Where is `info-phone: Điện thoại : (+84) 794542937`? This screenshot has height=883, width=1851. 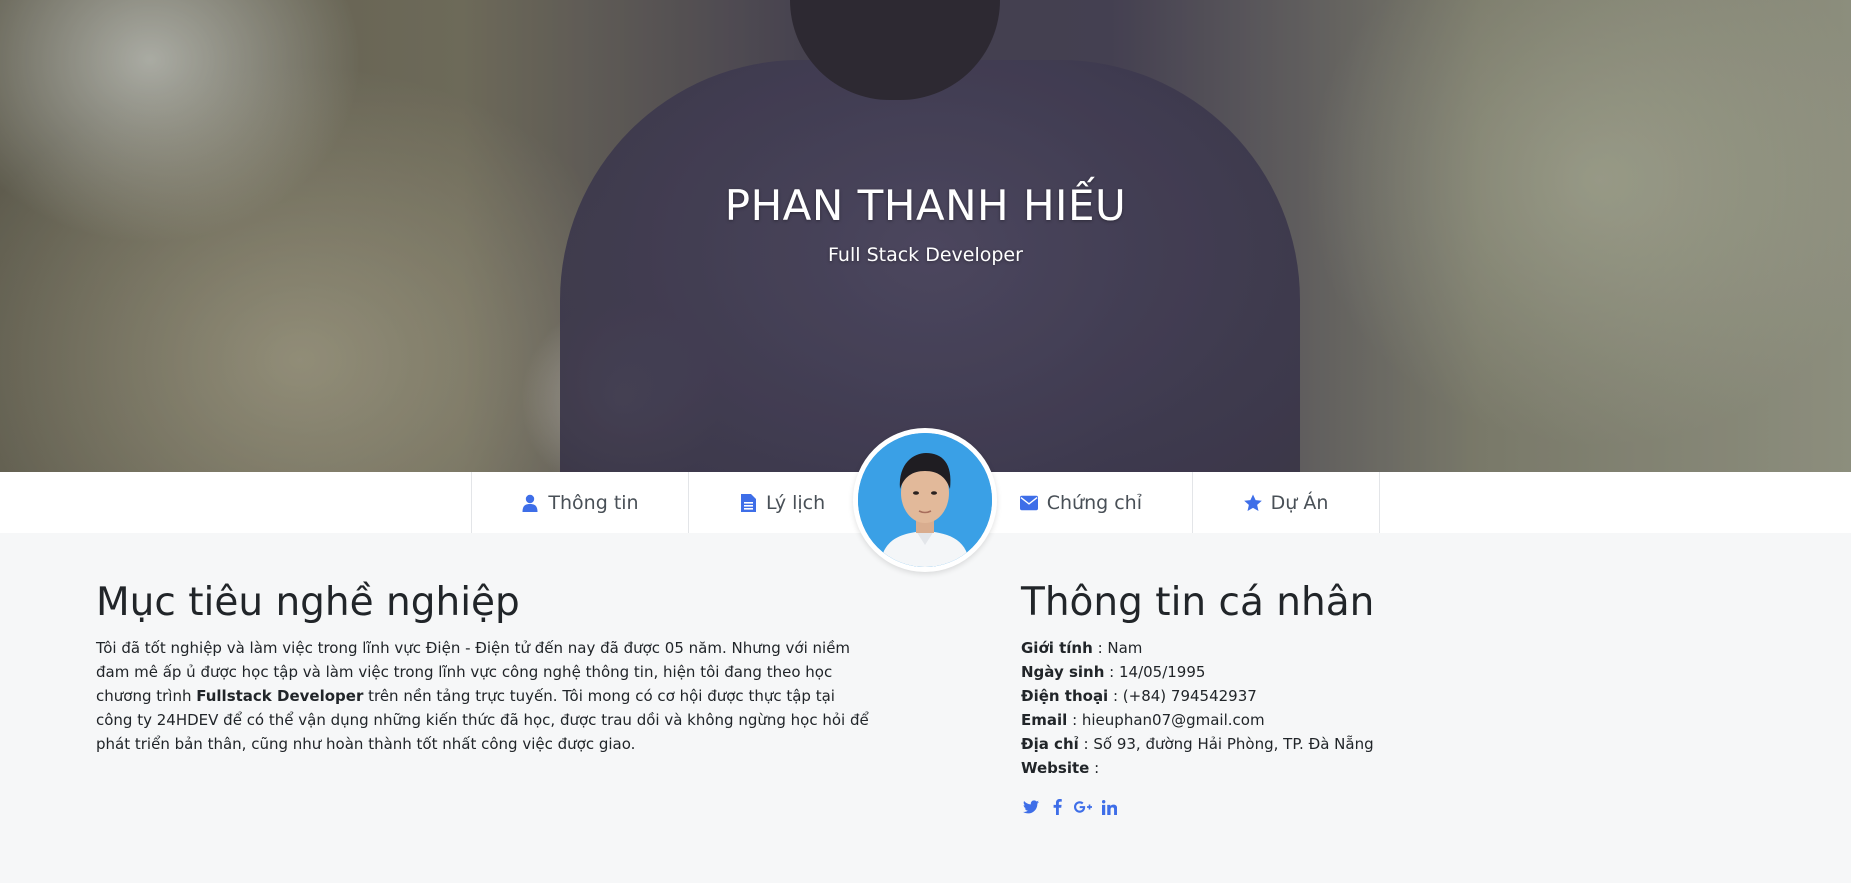 info-phone: Điện thoại : (+84) 794542937 is located at coordinates (1197, 696).